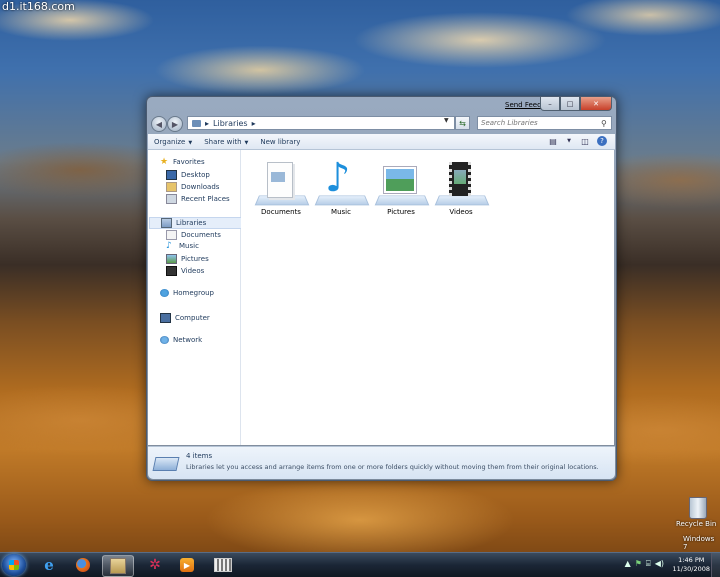 This screenshot has width=720, height=577. What do you see at coordinates (189, 246) in the screenshot?
I see `nav-item-label: Music` at bounding box center [189, 246].